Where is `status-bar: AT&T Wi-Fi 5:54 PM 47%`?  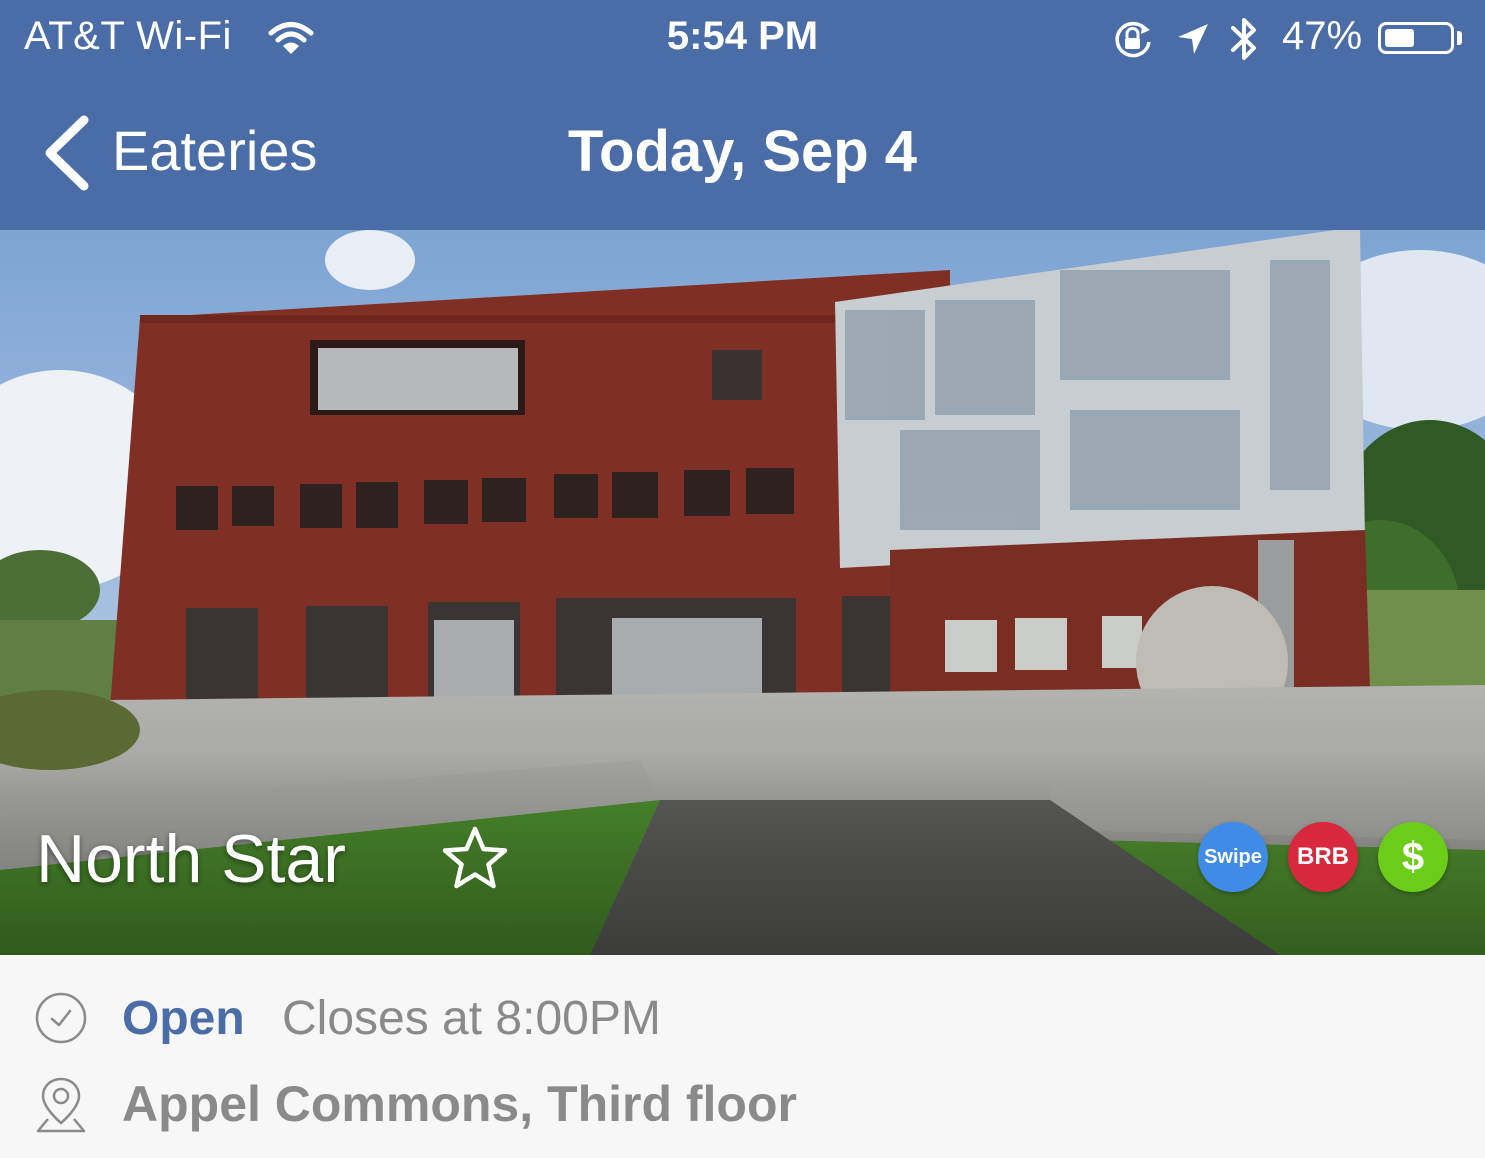 status-bar: AT&T Wi-Fi 5:54 PM 47% is located at coordinates (742, 40).